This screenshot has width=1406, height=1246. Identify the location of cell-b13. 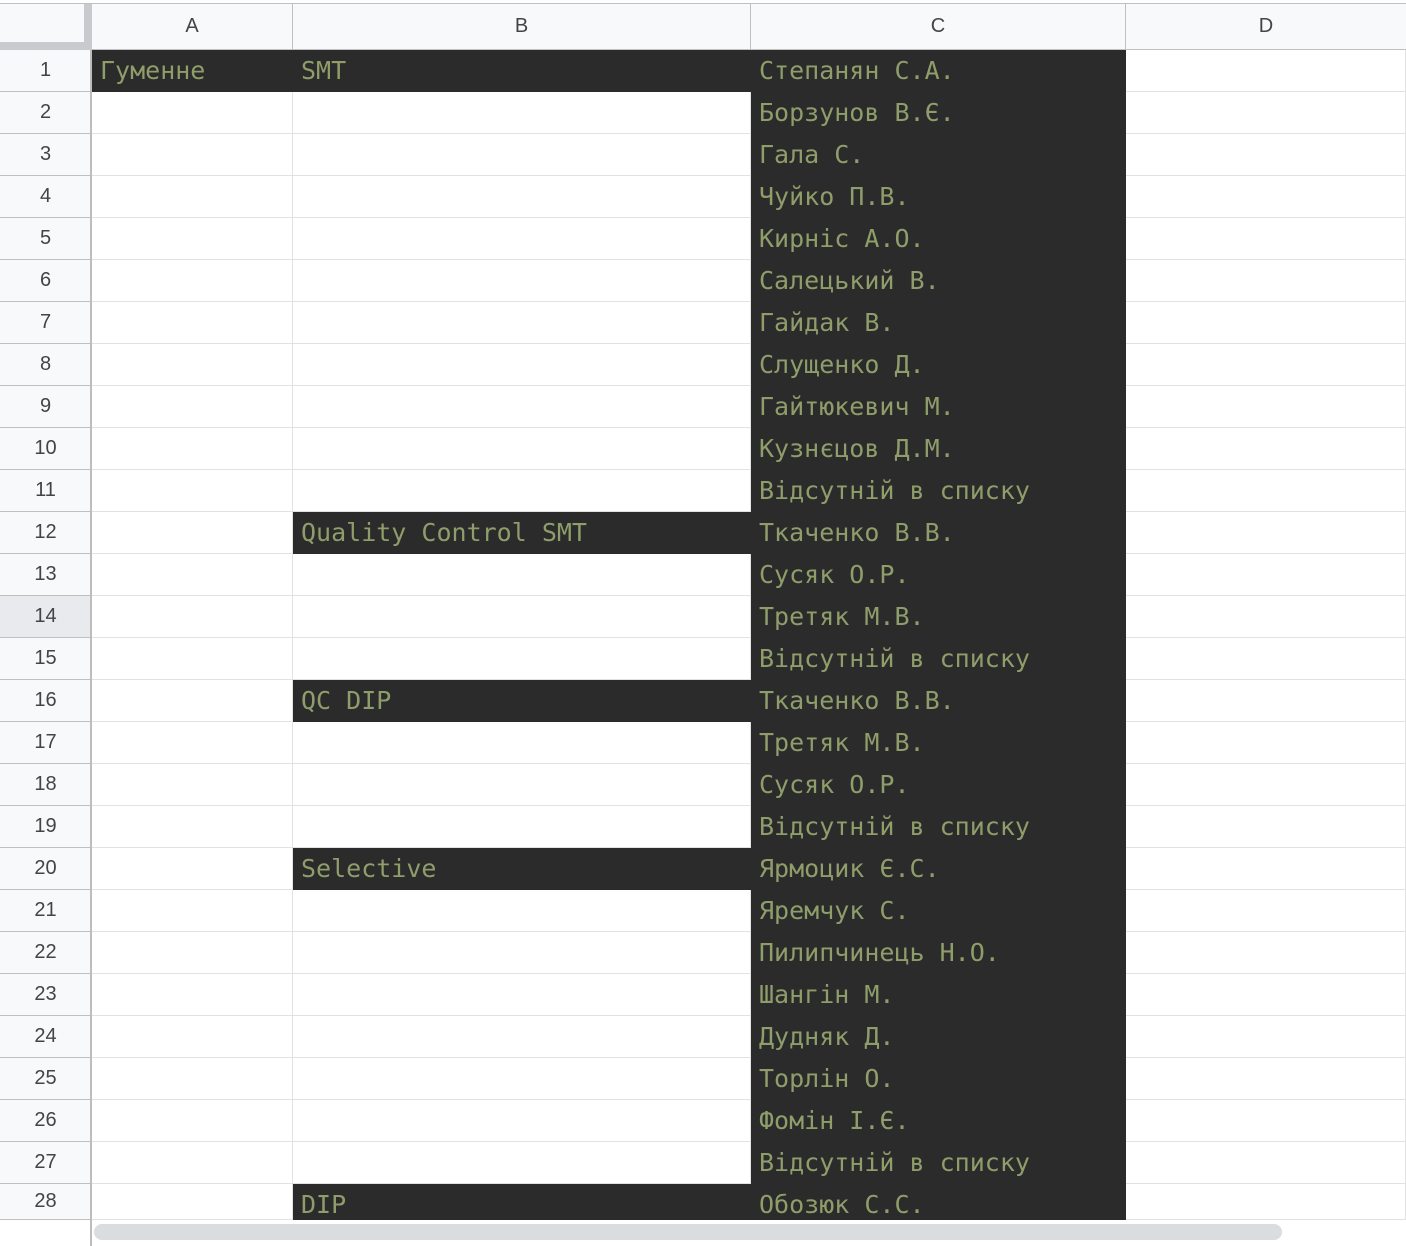
(522, 575).